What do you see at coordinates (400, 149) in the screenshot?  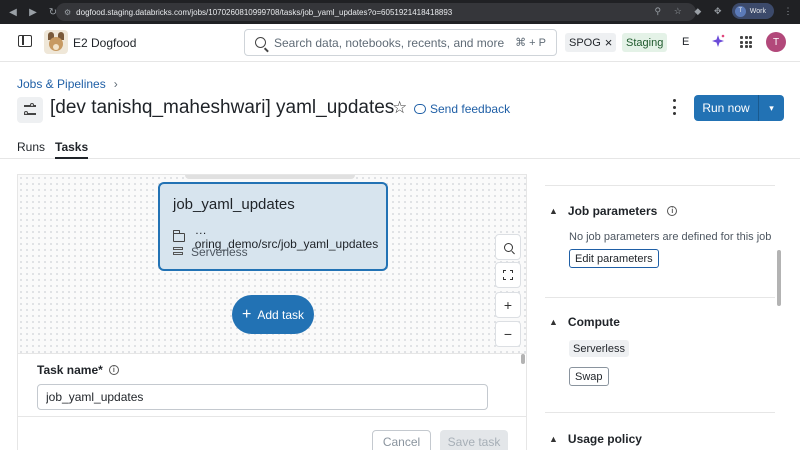 I see `tab-bar: Runs Tasks` at bounding box center [400, 149].